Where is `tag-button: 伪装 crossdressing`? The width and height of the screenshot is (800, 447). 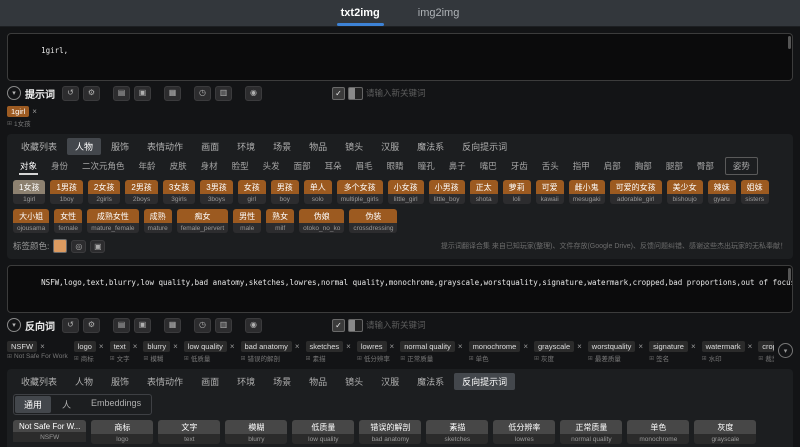 tag-button: 伪装 crossdressing is located at coordinates (373, 221).